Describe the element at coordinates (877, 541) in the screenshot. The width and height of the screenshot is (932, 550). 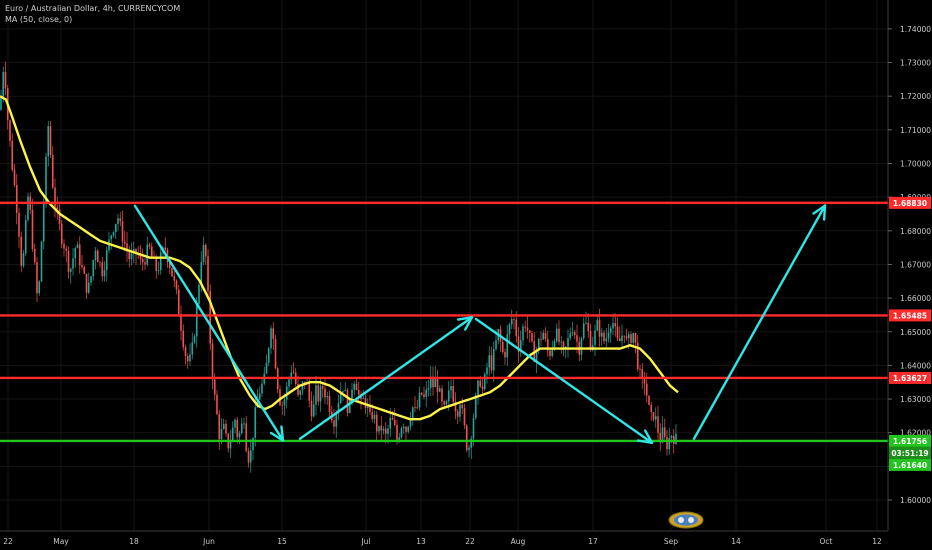
I see `x-tick-label: 12` at that location.